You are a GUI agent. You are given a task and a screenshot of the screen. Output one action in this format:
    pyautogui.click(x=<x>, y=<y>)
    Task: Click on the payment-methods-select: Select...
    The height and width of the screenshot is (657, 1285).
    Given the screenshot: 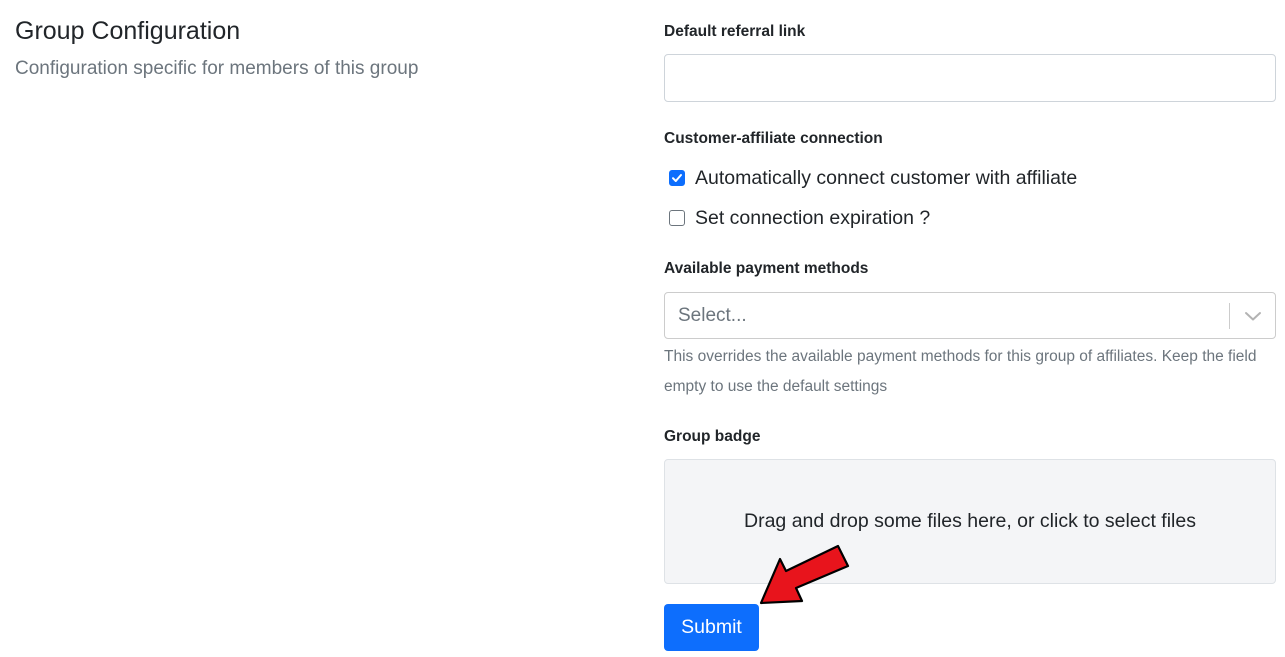 What is the action you would take?
    pyautogui.click(x=970, y=315)
    